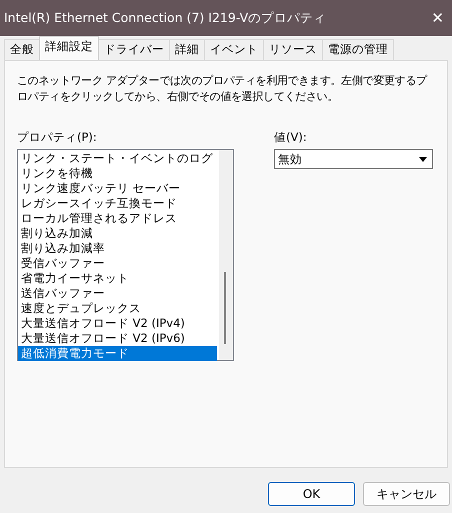 This screenshot has height=513, width=452. What do you see at coordinates (225, 308) in the screenshot?
I see `scrollbar-thumb` at bounding box center [225, 308].